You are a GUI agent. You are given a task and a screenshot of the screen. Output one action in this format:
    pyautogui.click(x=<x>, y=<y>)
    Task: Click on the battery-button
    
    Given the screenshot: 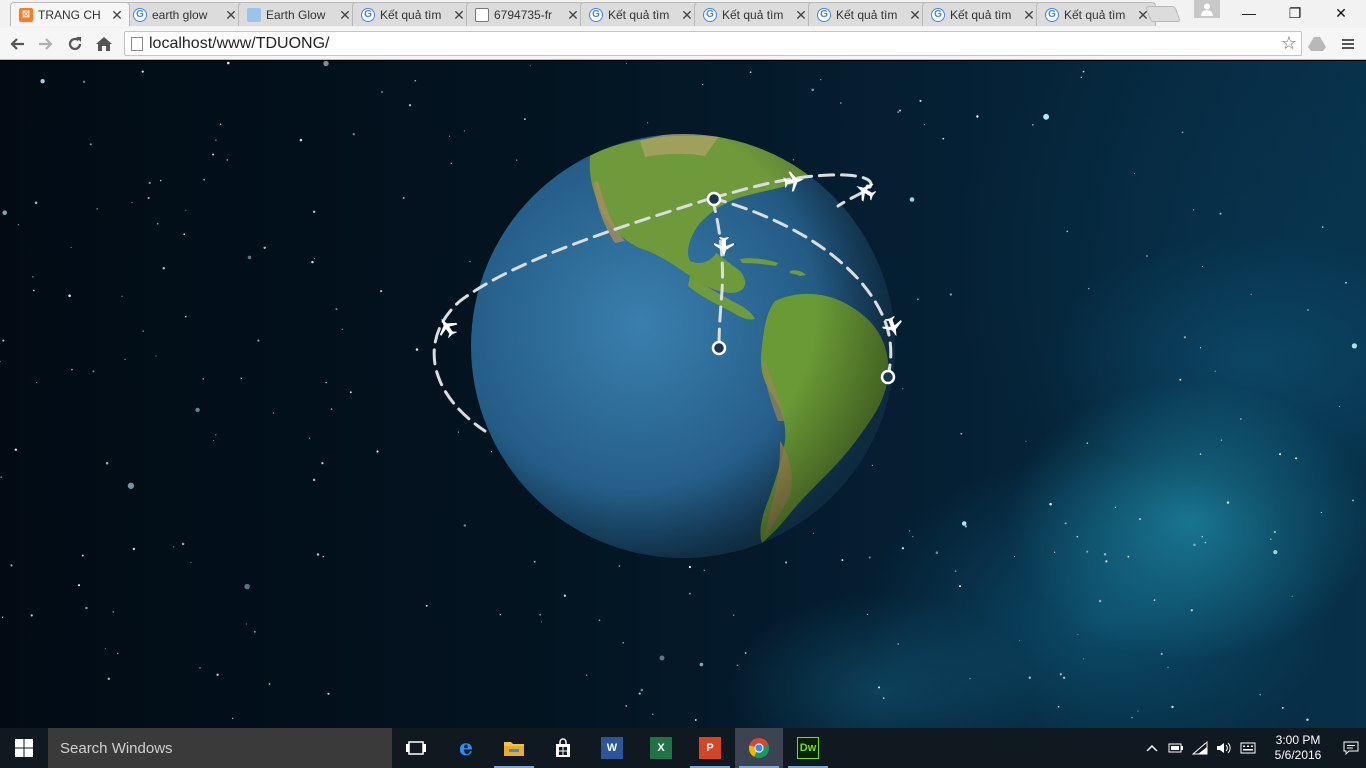 What is the action you would take?
    pyautogui.click(x=1176, y=748)
    